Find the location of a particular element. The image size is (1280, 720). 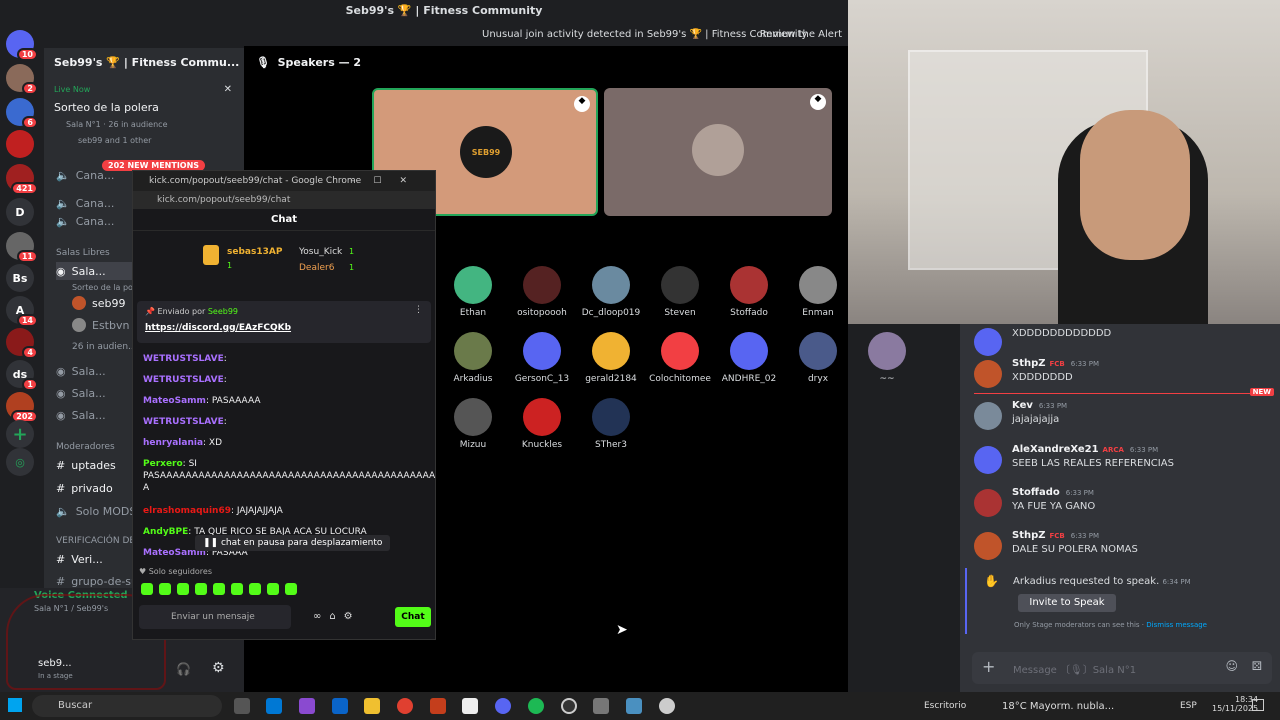

audience-member: gerald2184 is located at coordinates (611, 358).